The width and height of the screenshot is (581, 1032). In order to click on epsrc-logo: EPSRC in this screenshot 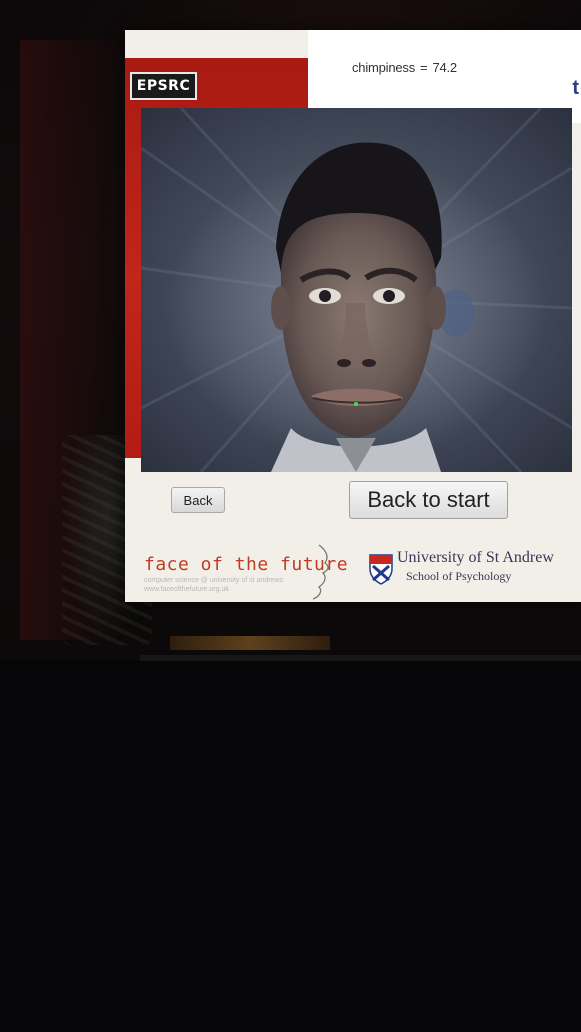, I will do `click(163, 86)`.